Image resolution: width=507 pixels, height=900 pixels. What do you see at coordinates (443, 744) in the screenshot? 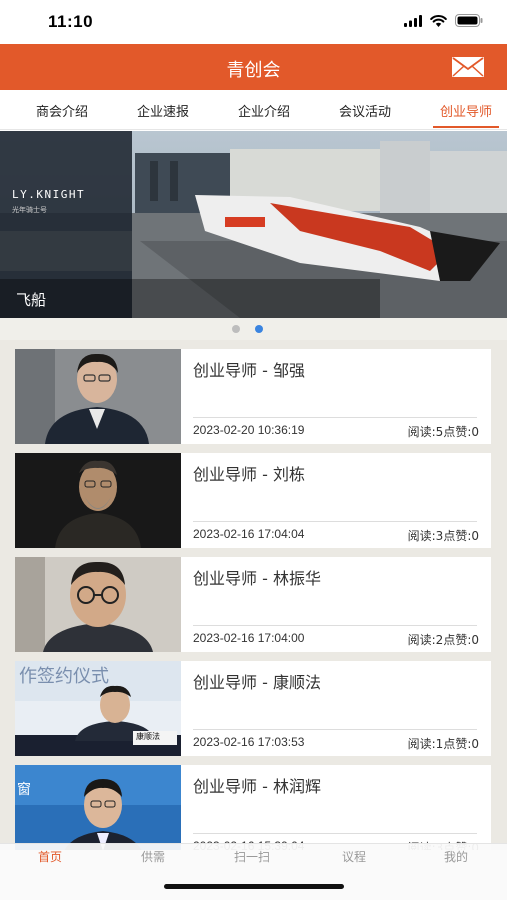
I see `article-stats: 阅读:1点赞:0` at bounding box center [443, 744].